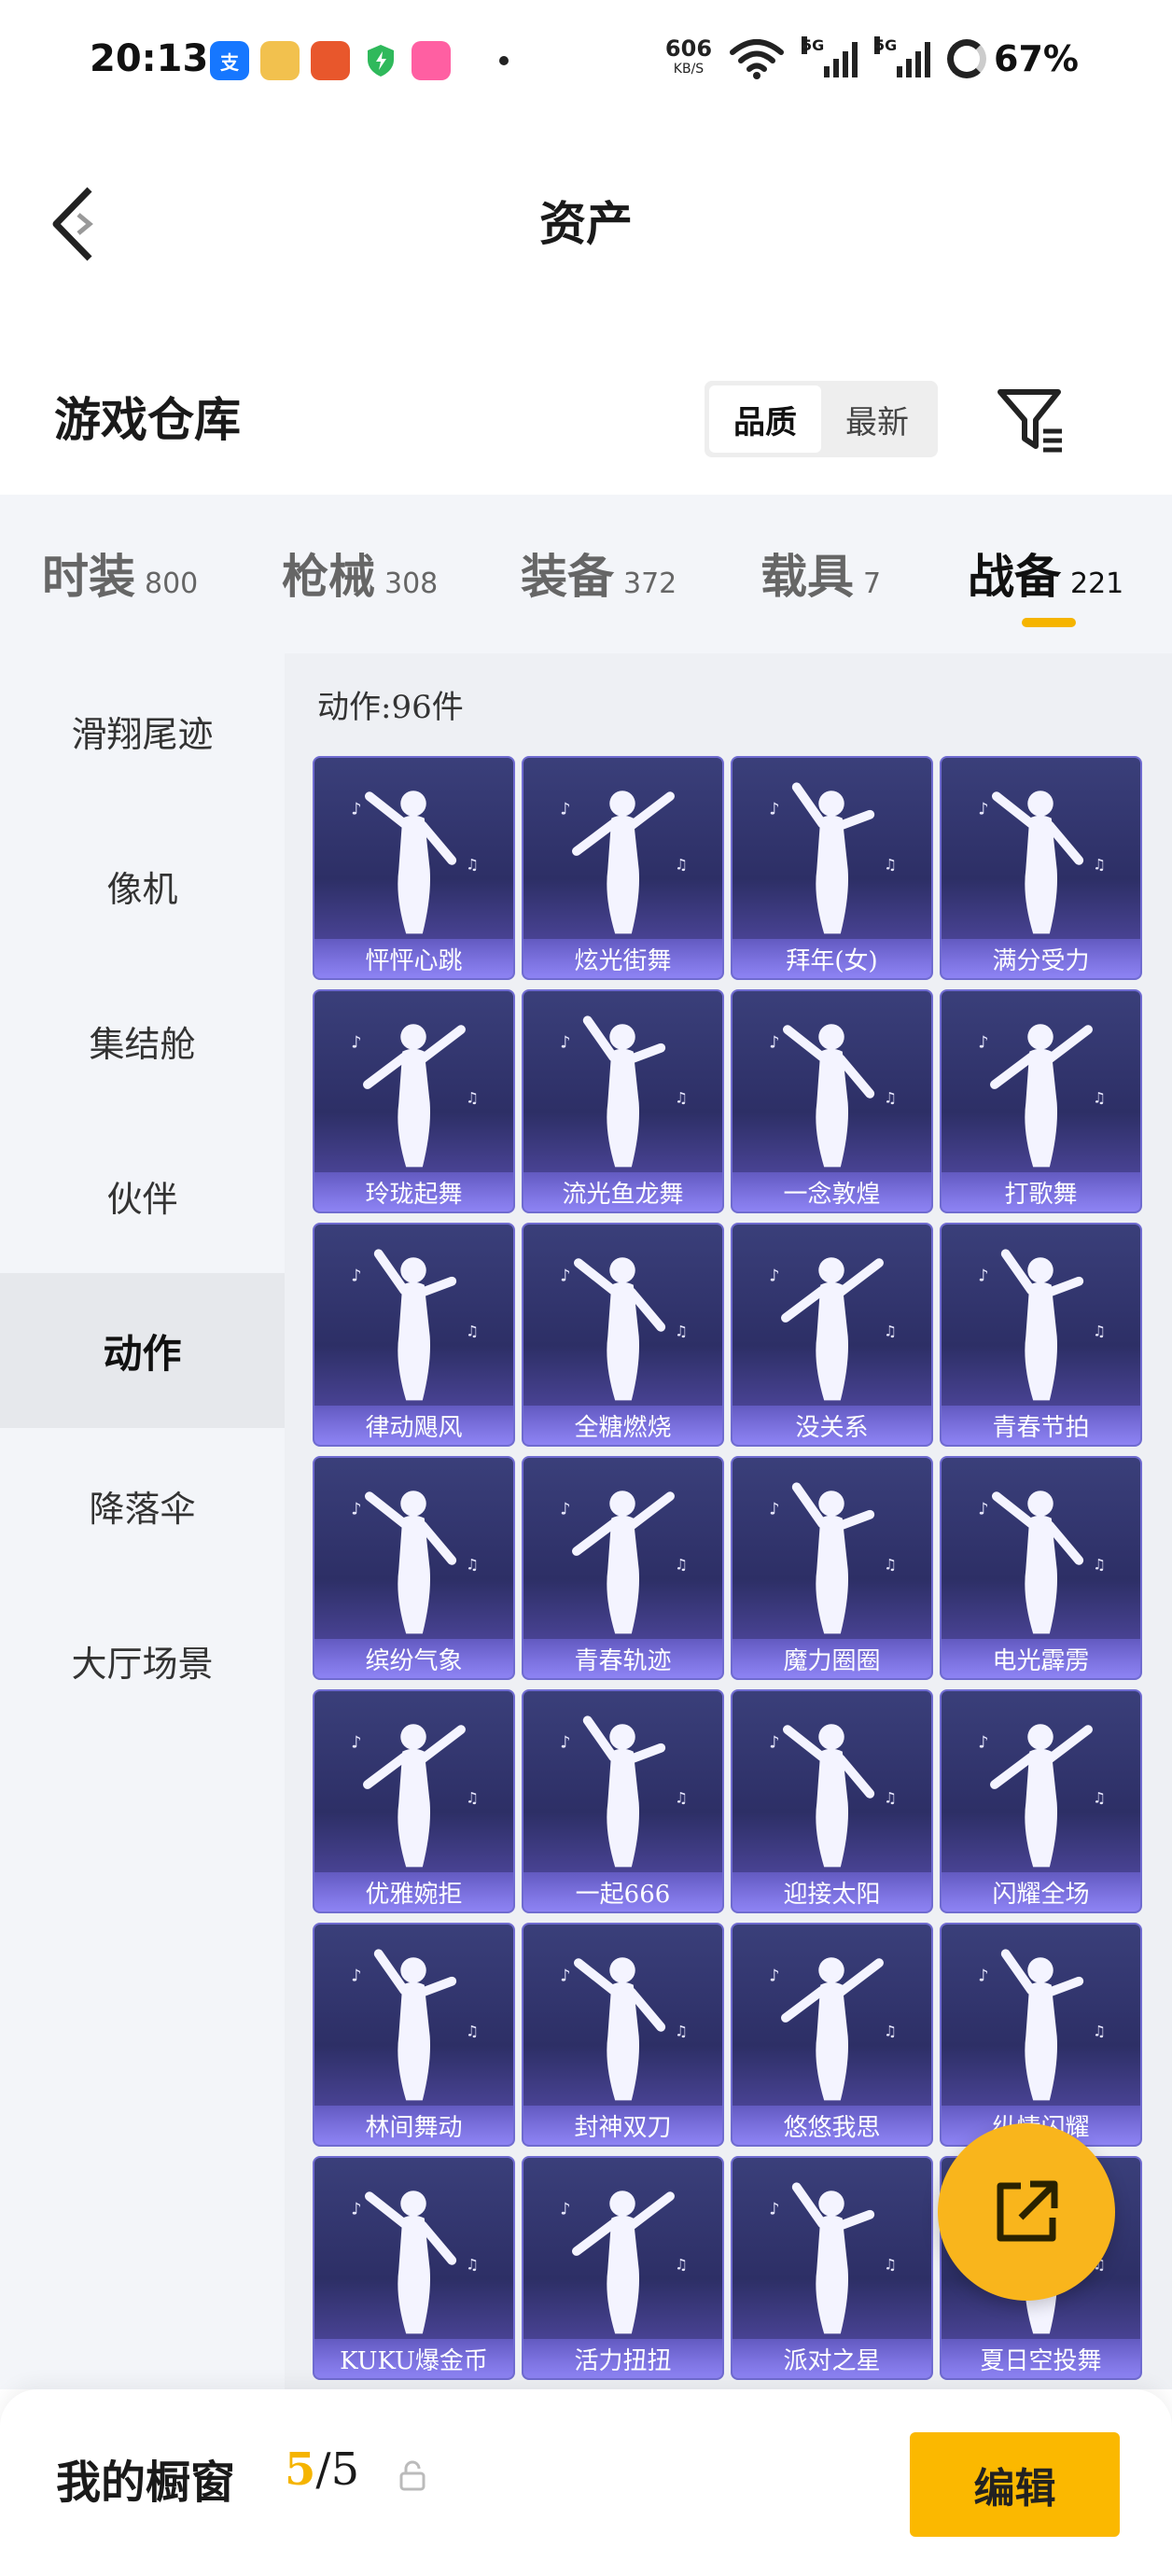 This screenshot has width=1172, height=2576. Describe the element at coordinates (142, 1660) in the screenshot. I see `sidebar-item-lobby-scene: 大厅场景` at that location.